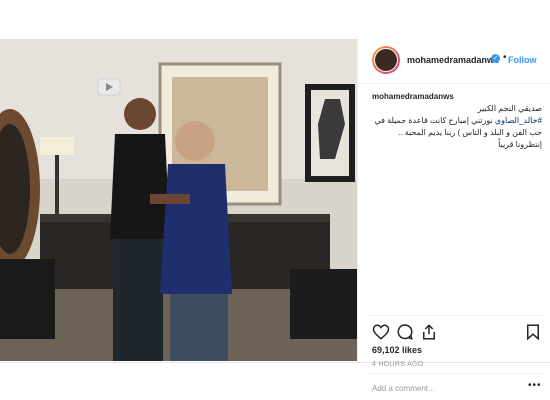  What do you see at coordinates (455, 315) in the screenshot?
I see `actions-divider` at bounding box center [455, 315].